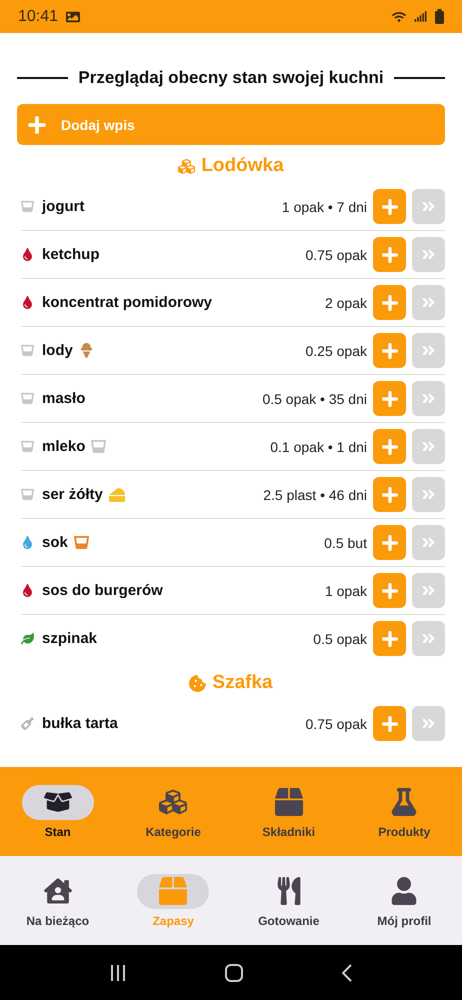  I want to click on home-icon, so click(233, 973).